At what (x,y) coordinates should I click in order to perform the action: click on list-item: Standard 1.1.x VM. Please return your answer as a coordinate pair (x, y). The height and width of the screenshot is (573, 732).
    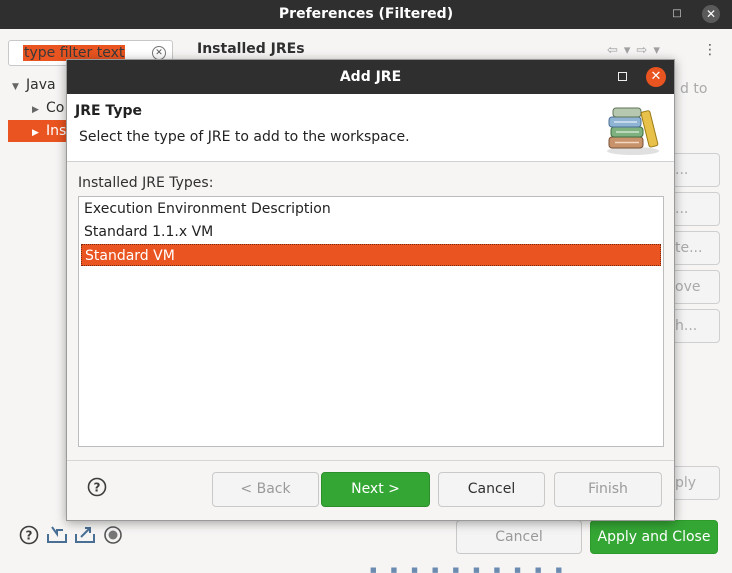
    Looking at the image, I should click on (371, 232).